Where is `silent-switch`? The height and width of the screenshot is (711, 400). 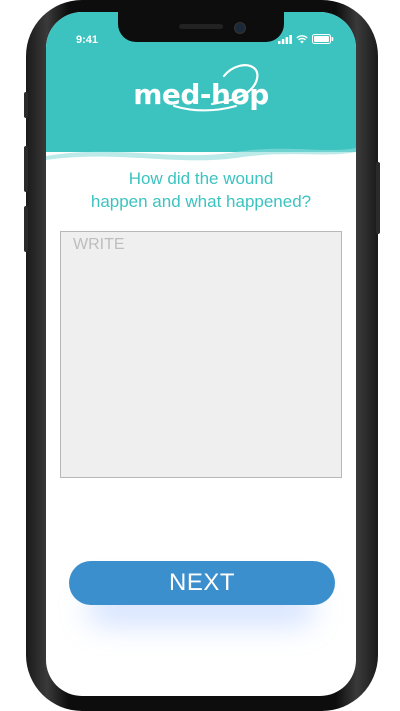
silent-switch is located at coordinates (26, 105).